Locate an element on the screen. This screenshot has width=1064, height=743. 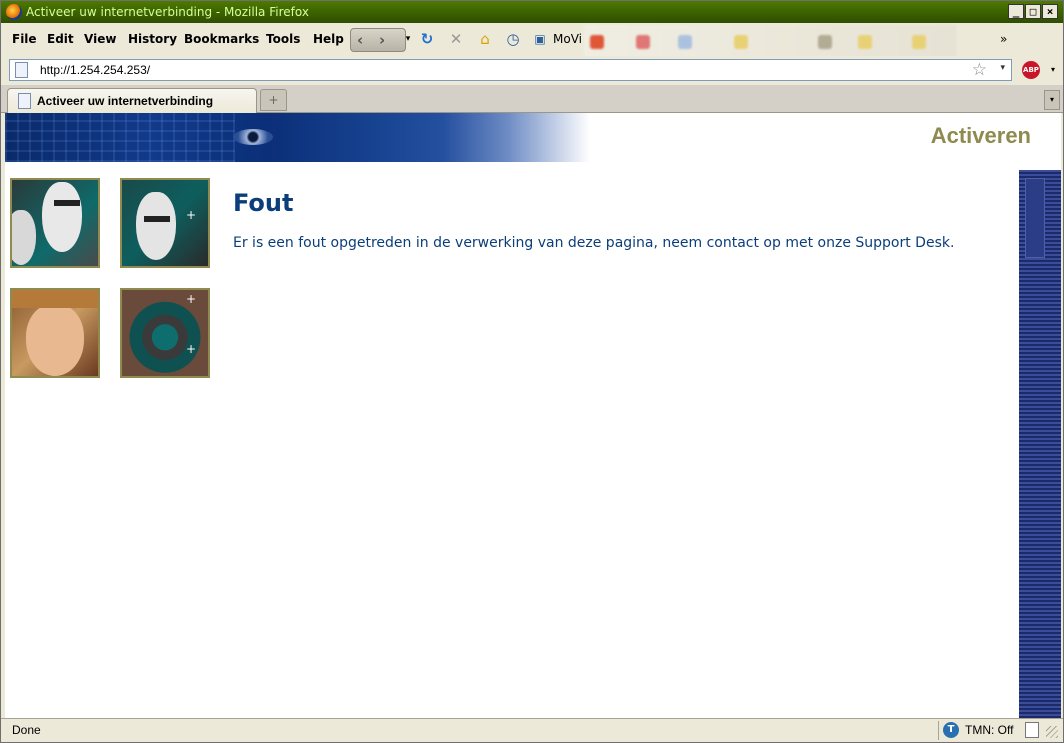
reload-icon: ↻ is located at coordinates (427, 39).